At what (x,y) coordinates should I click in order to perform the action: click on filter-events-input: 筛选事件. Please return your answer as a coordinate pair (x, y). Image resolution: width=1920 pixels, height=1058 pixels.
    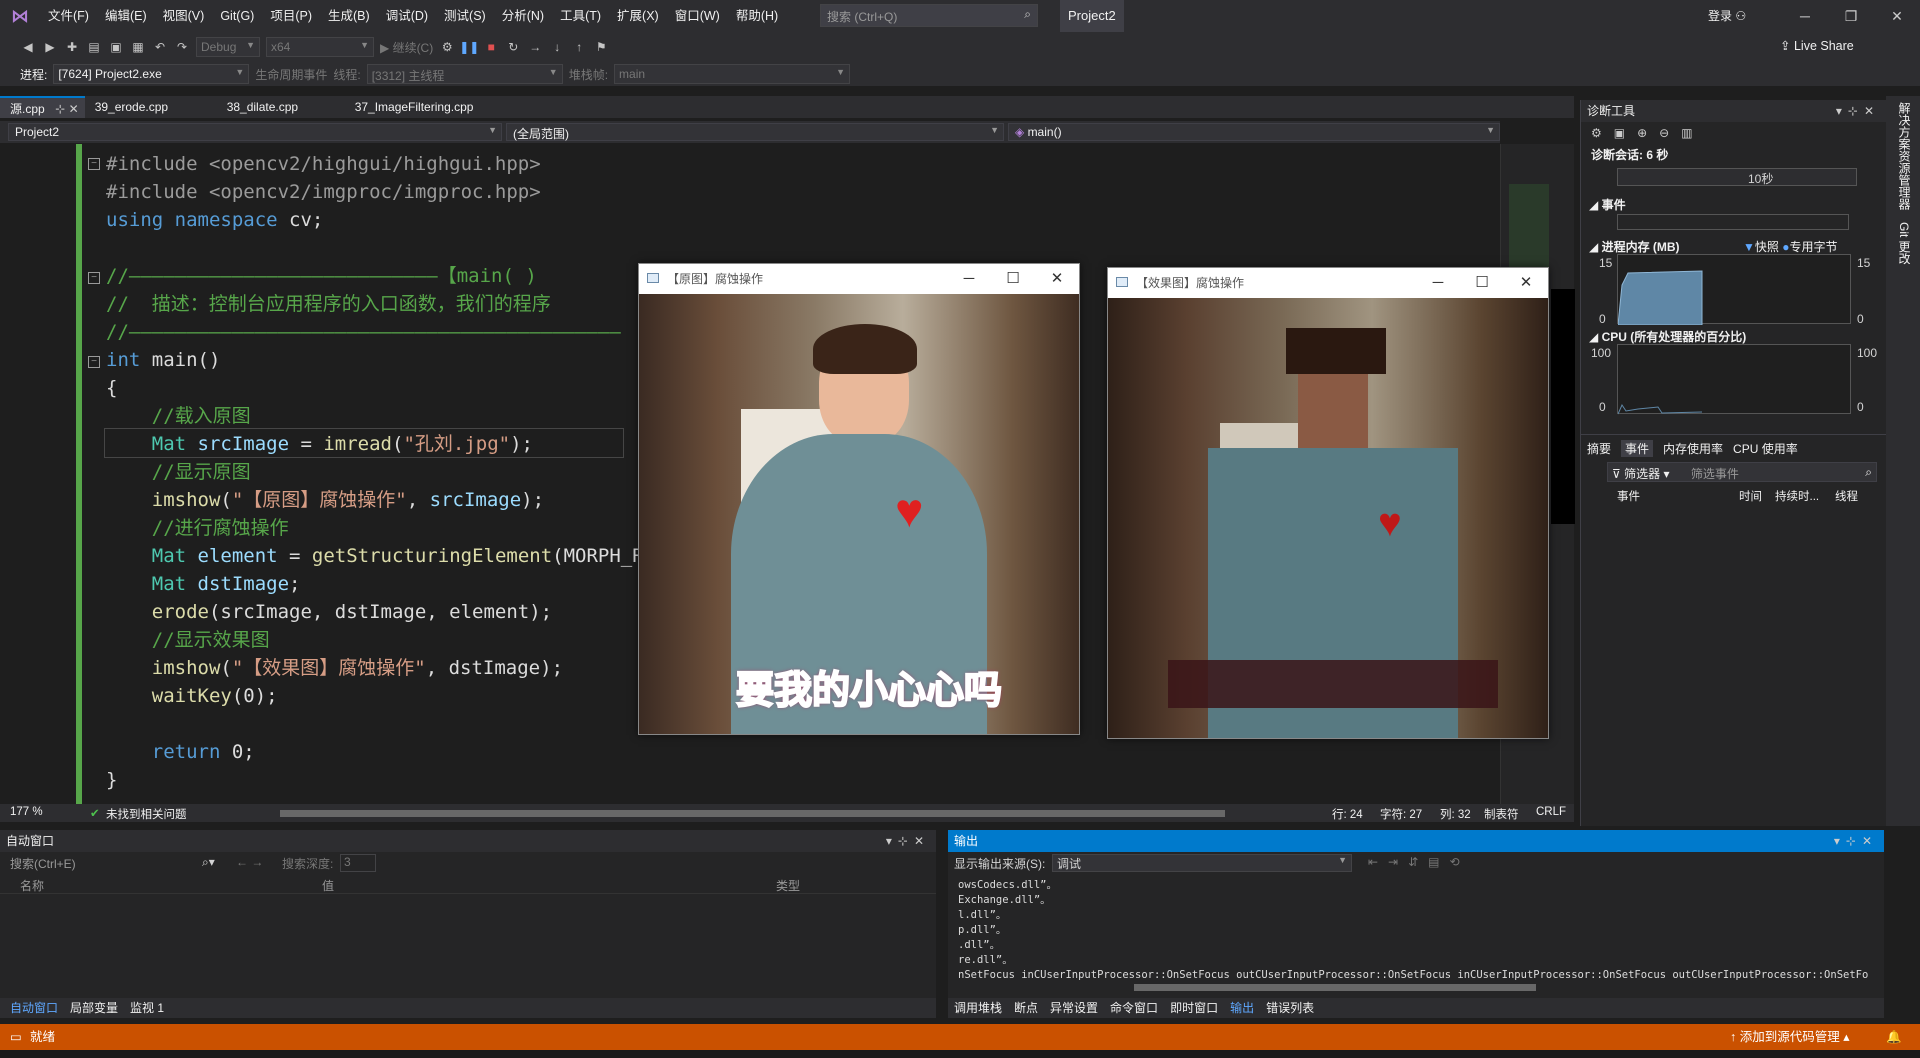
    Looking at the image, I should click on (1715, 474).